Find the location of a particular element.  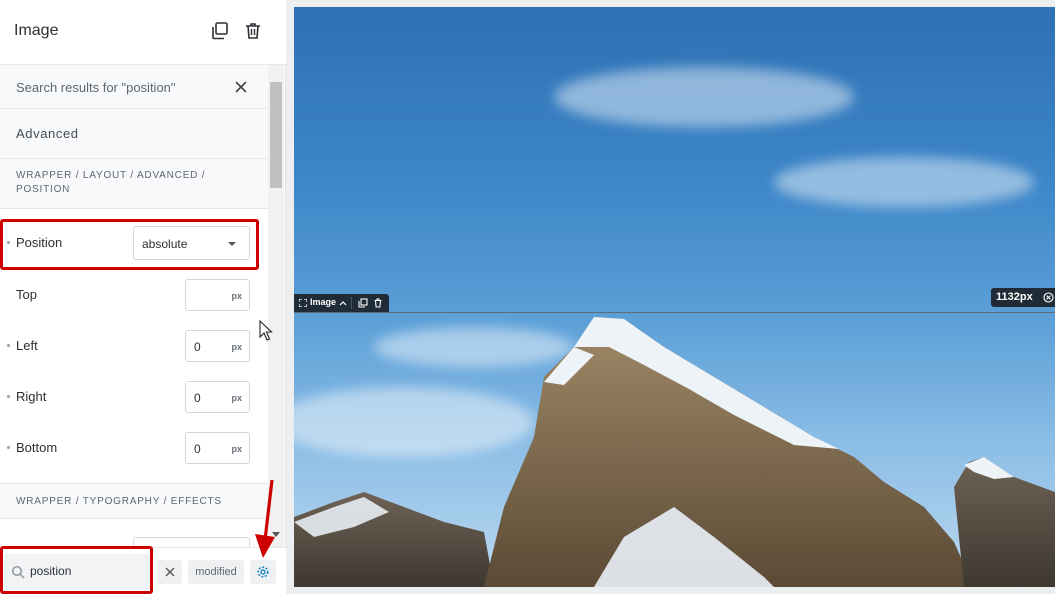

section-title: Advanced is located at coordinates (47, 133).